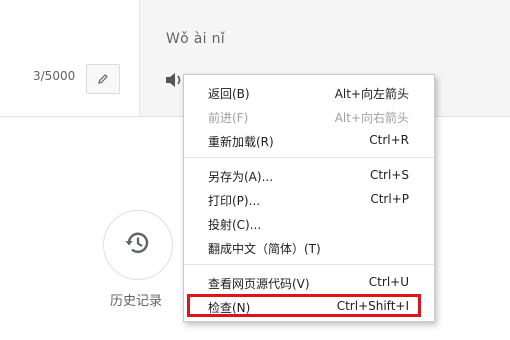 The width and height of the screenshot is (510, 340). Describe the element at coordinates (371, 118) in the screenshot. I see `menu-item-shortcut: Alt+向右箭头` at that location.